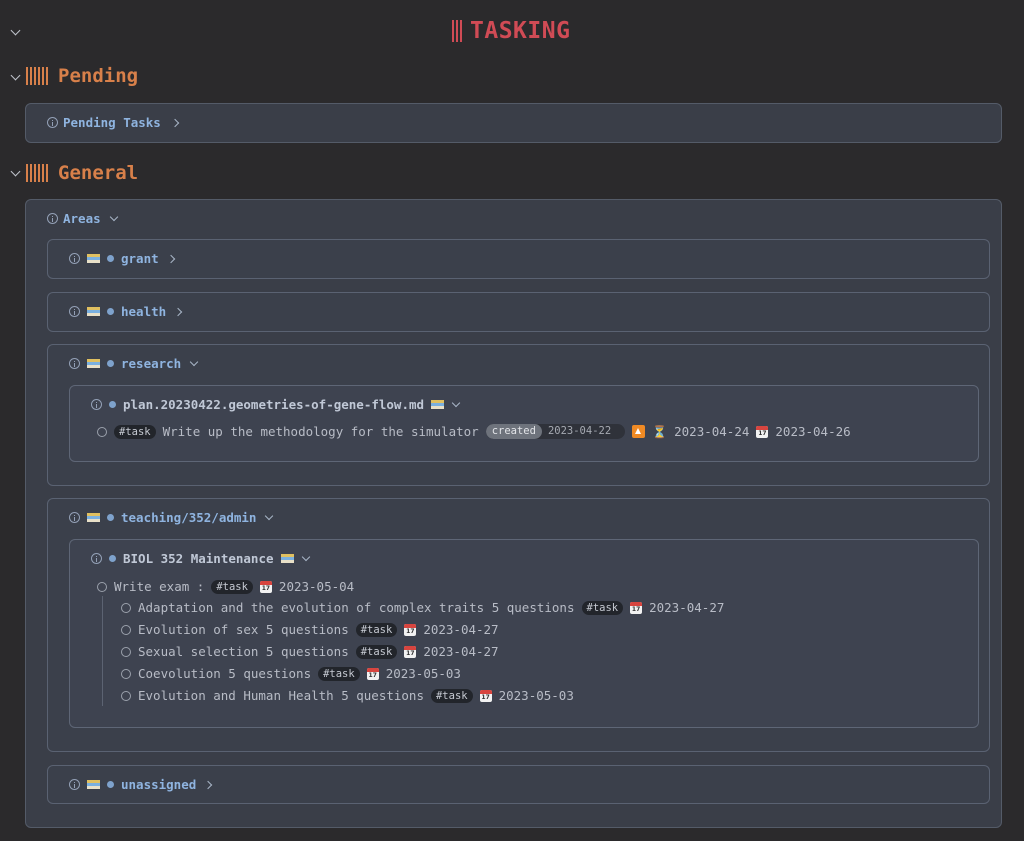  Describe the element at coordinates (225, 673) in the screenshot. I see `subtask-text: Coevolution 5 questions` at that location.